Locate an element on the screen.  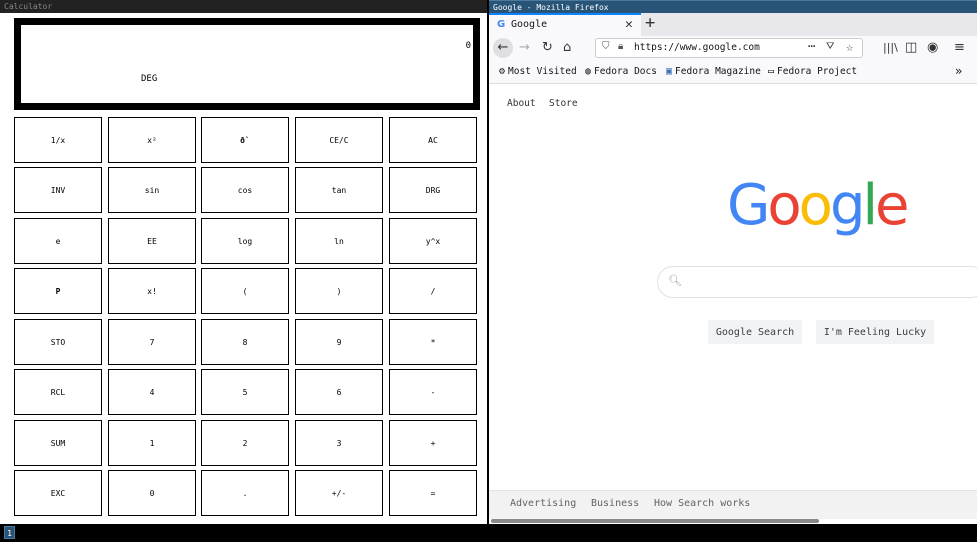
calc-key-5-4: - is located at coordinates (433, 392).